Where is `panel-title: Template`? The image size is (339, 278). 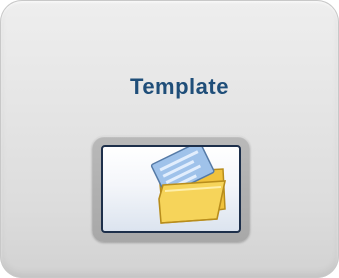
panel-title: Template is located at coordinates (179, 86).